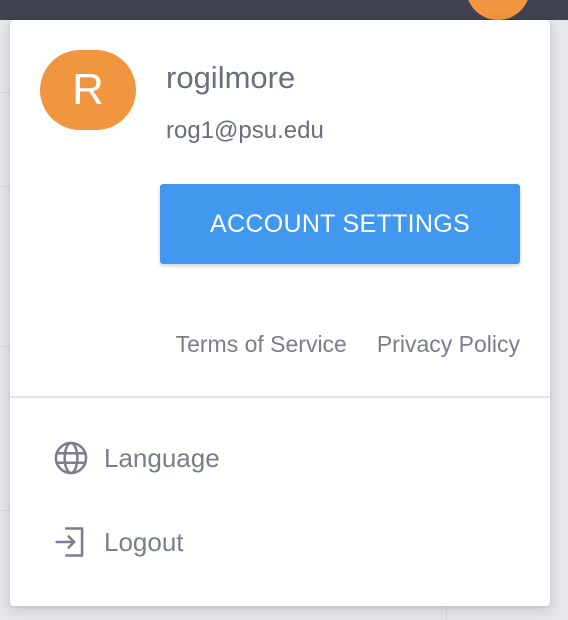  Describe the element at coordinates (448, 344) in the screenshot. I see `privacy-policy-link: Privacy Policy` at that location.